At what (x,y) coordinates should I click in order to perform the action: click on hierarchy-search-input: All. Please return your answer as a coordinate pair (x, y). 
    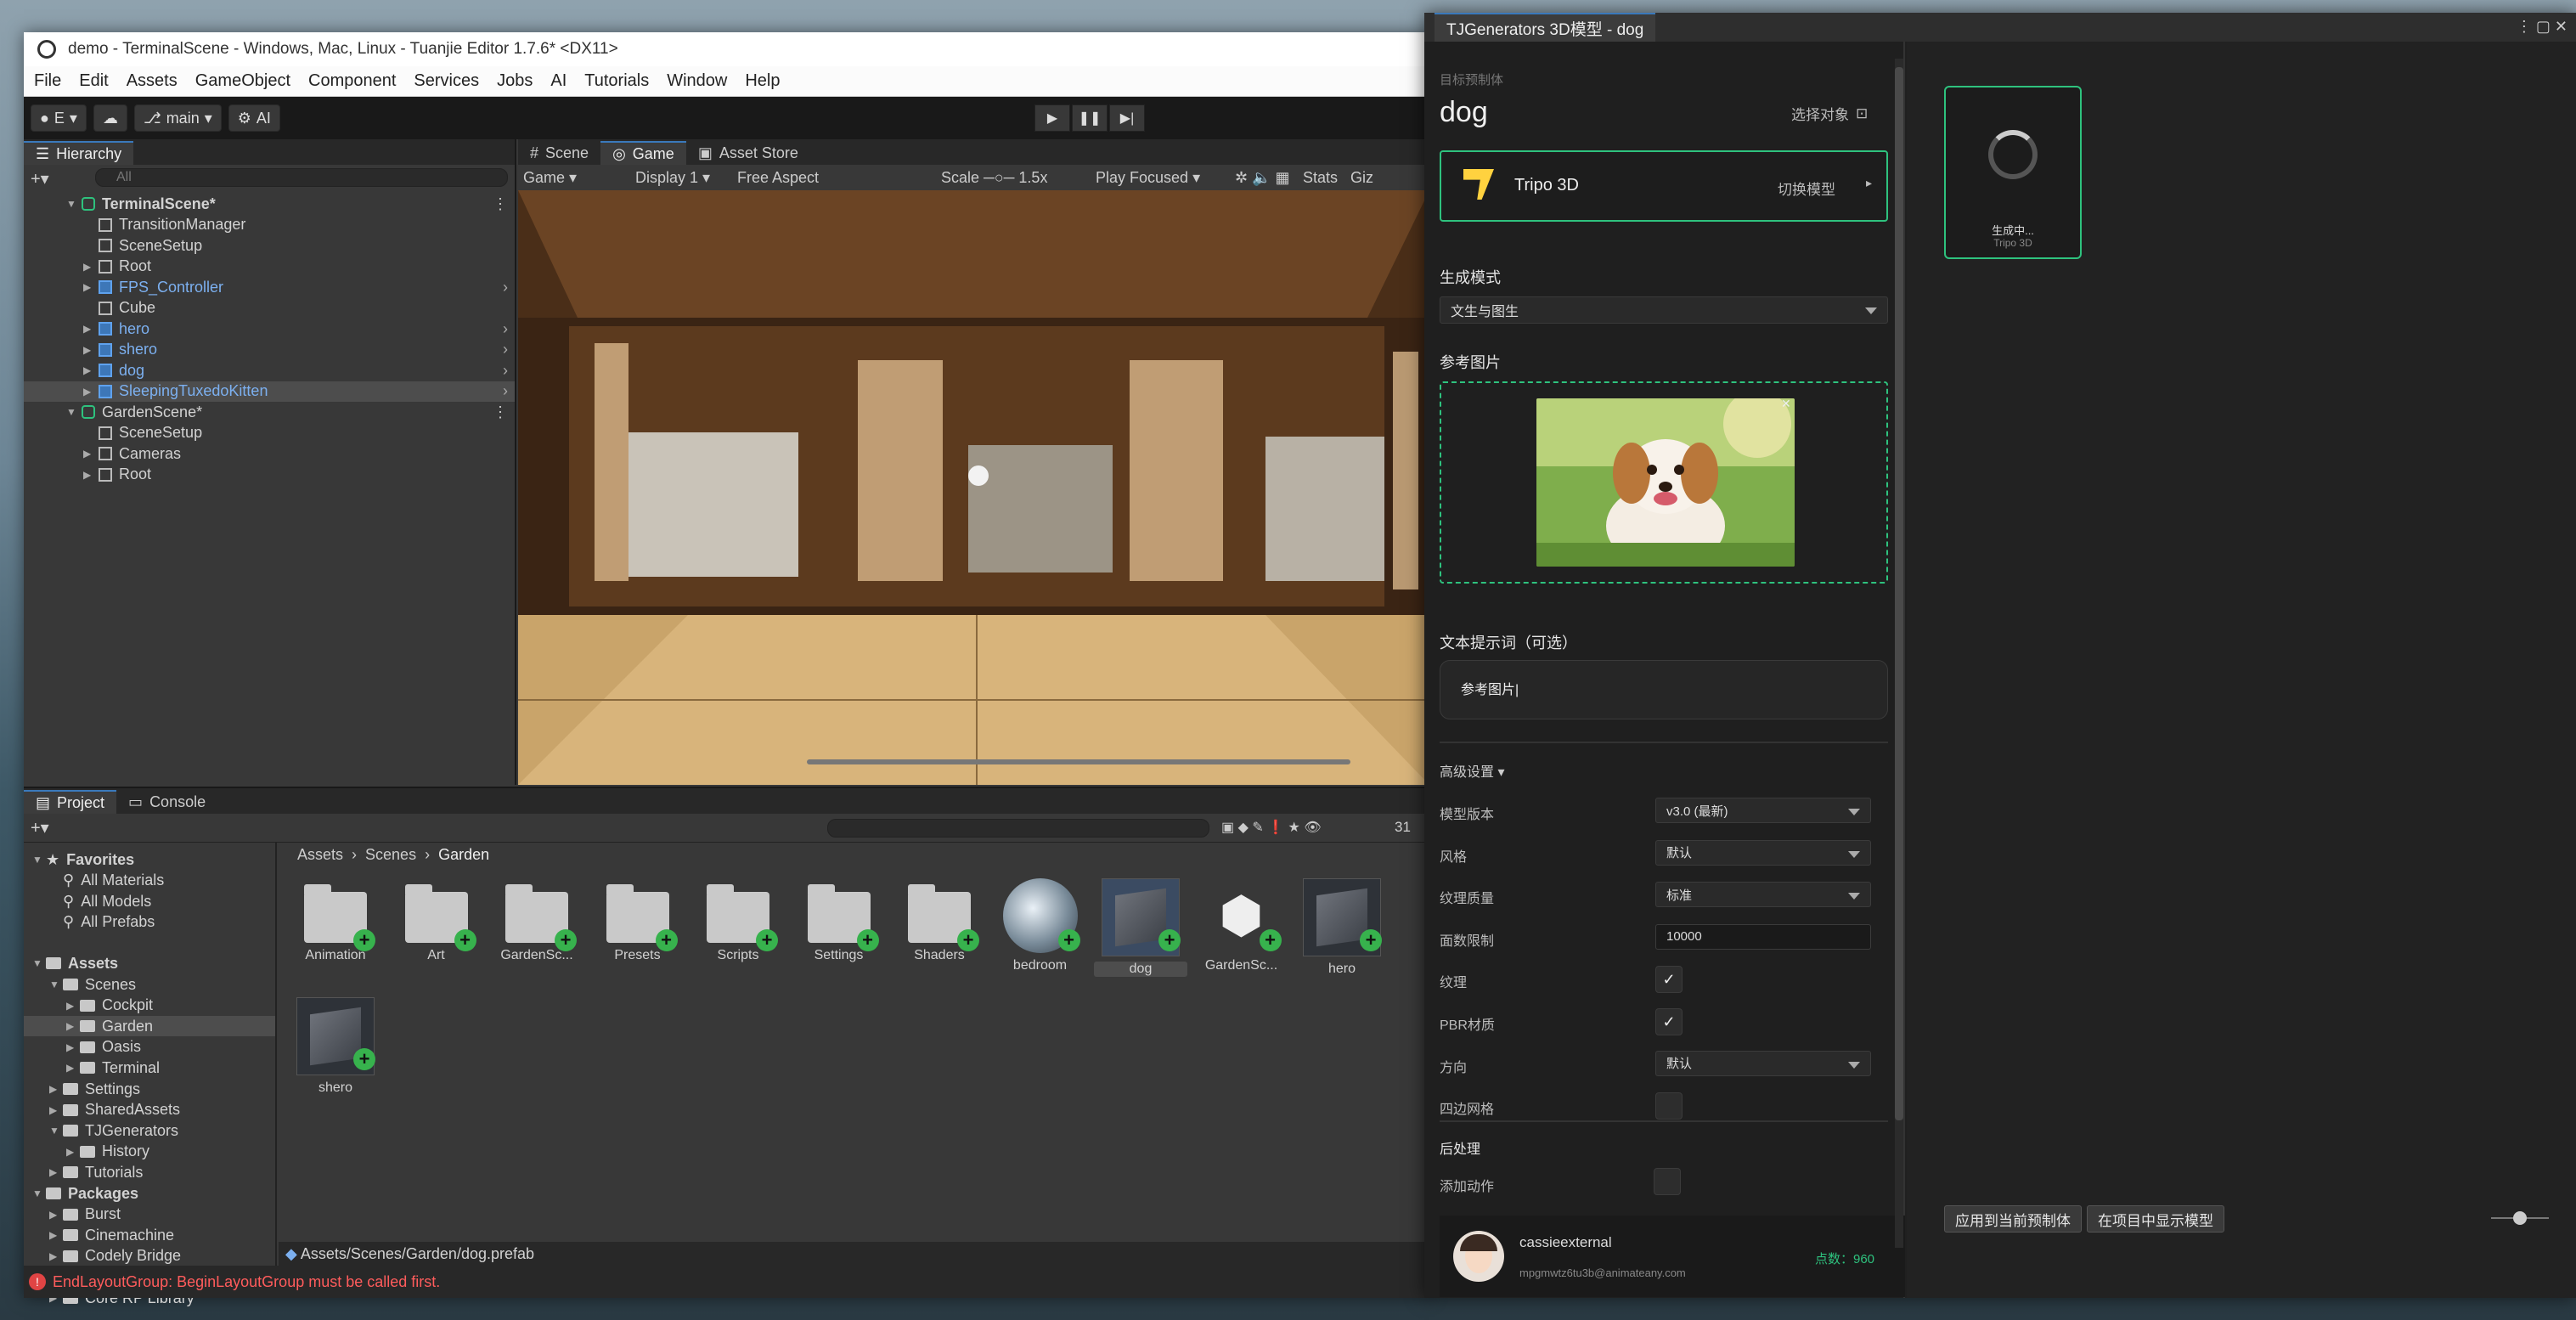
    Looking at the image, I should click on (301, 177).